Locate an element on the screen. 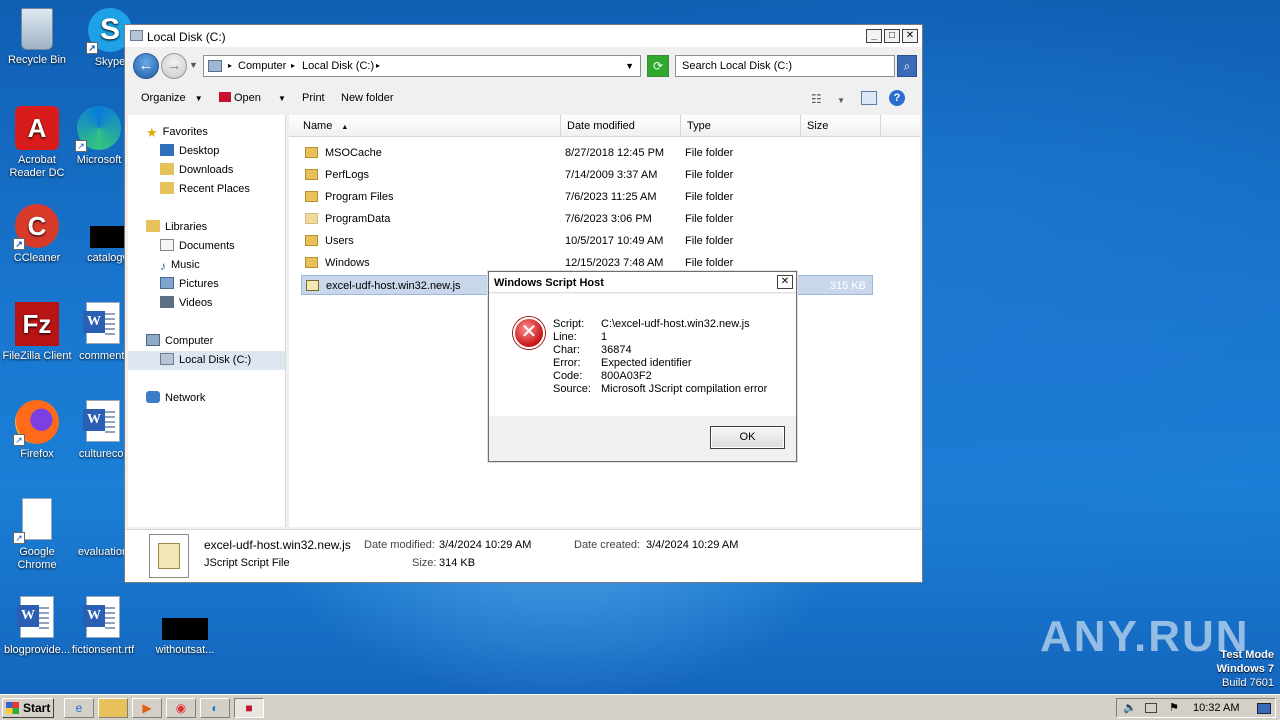 Image resolution: width=1280 pixels, height=720 pixels. address-dropdown-icon: ▼ is located at coordinates (629, 66).